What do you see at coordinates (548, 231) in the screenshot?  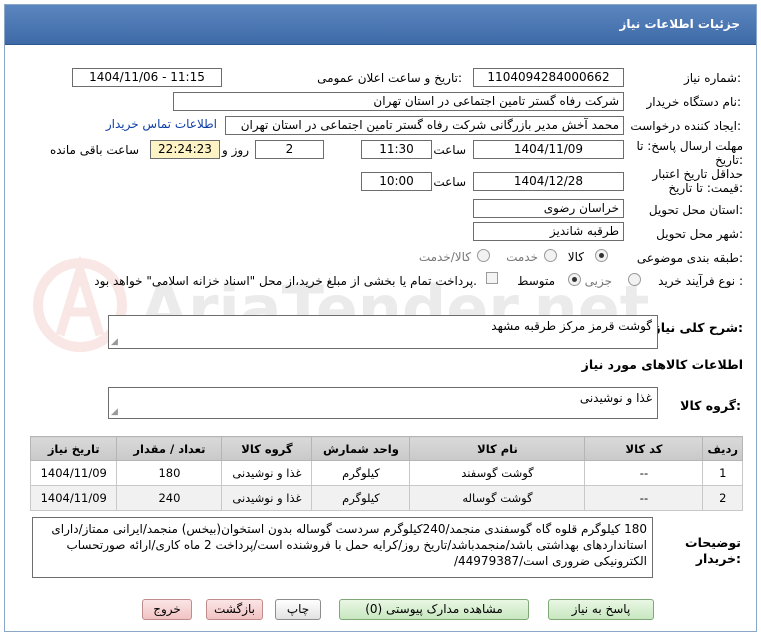 I see `city-field: طرقبه شاندیز` at bounding box center [548, 231].